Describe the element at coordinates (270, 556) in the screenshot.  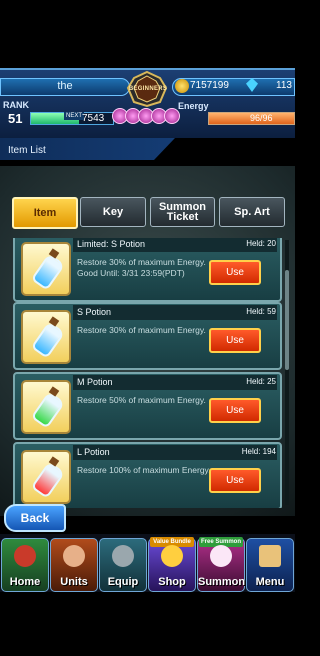
I see `menu-book-icon` at that location.